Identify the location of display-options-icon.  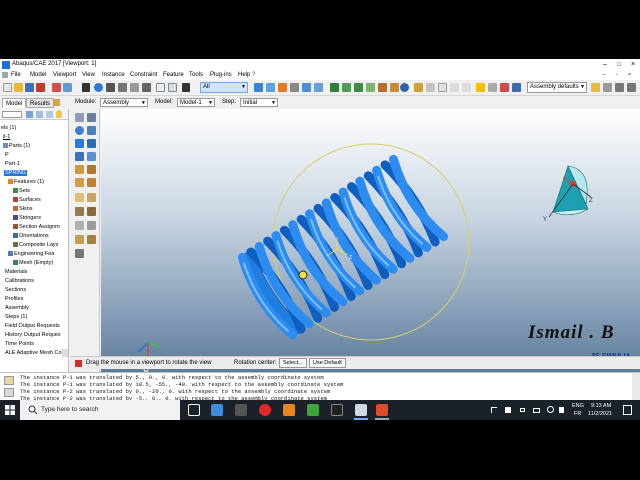
(595, 87).